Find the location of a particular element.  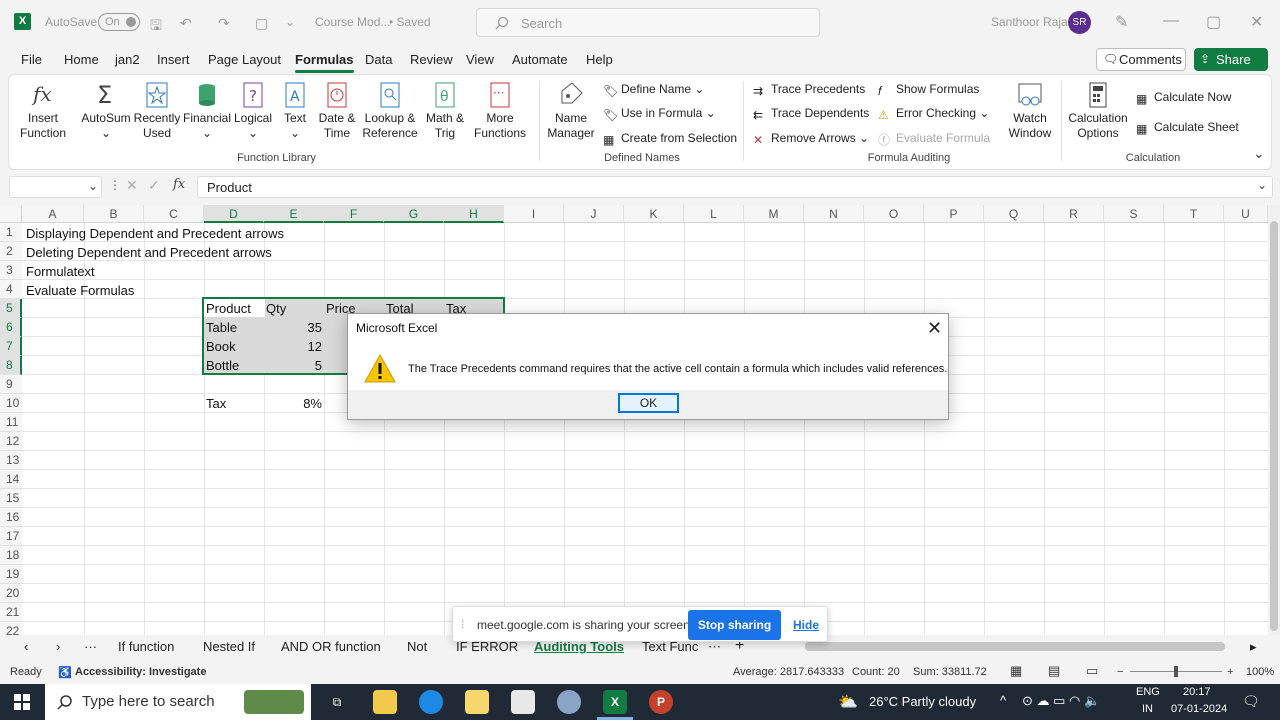

menu-help: Help is located at coordinates (599, 59).